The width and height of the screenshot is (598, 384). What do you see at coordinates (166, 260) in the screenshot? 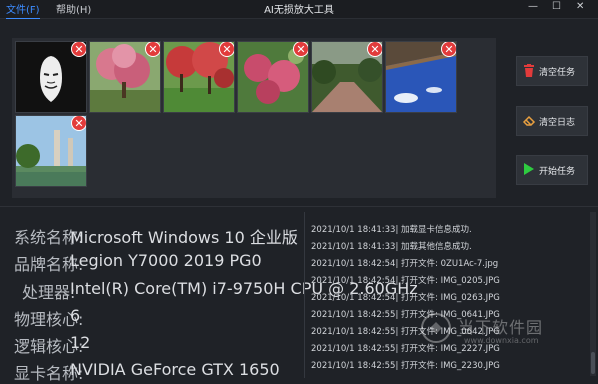
I see `info-value-brand: Legion Y7000 2019 PG0` at bounding box center [166, 260].